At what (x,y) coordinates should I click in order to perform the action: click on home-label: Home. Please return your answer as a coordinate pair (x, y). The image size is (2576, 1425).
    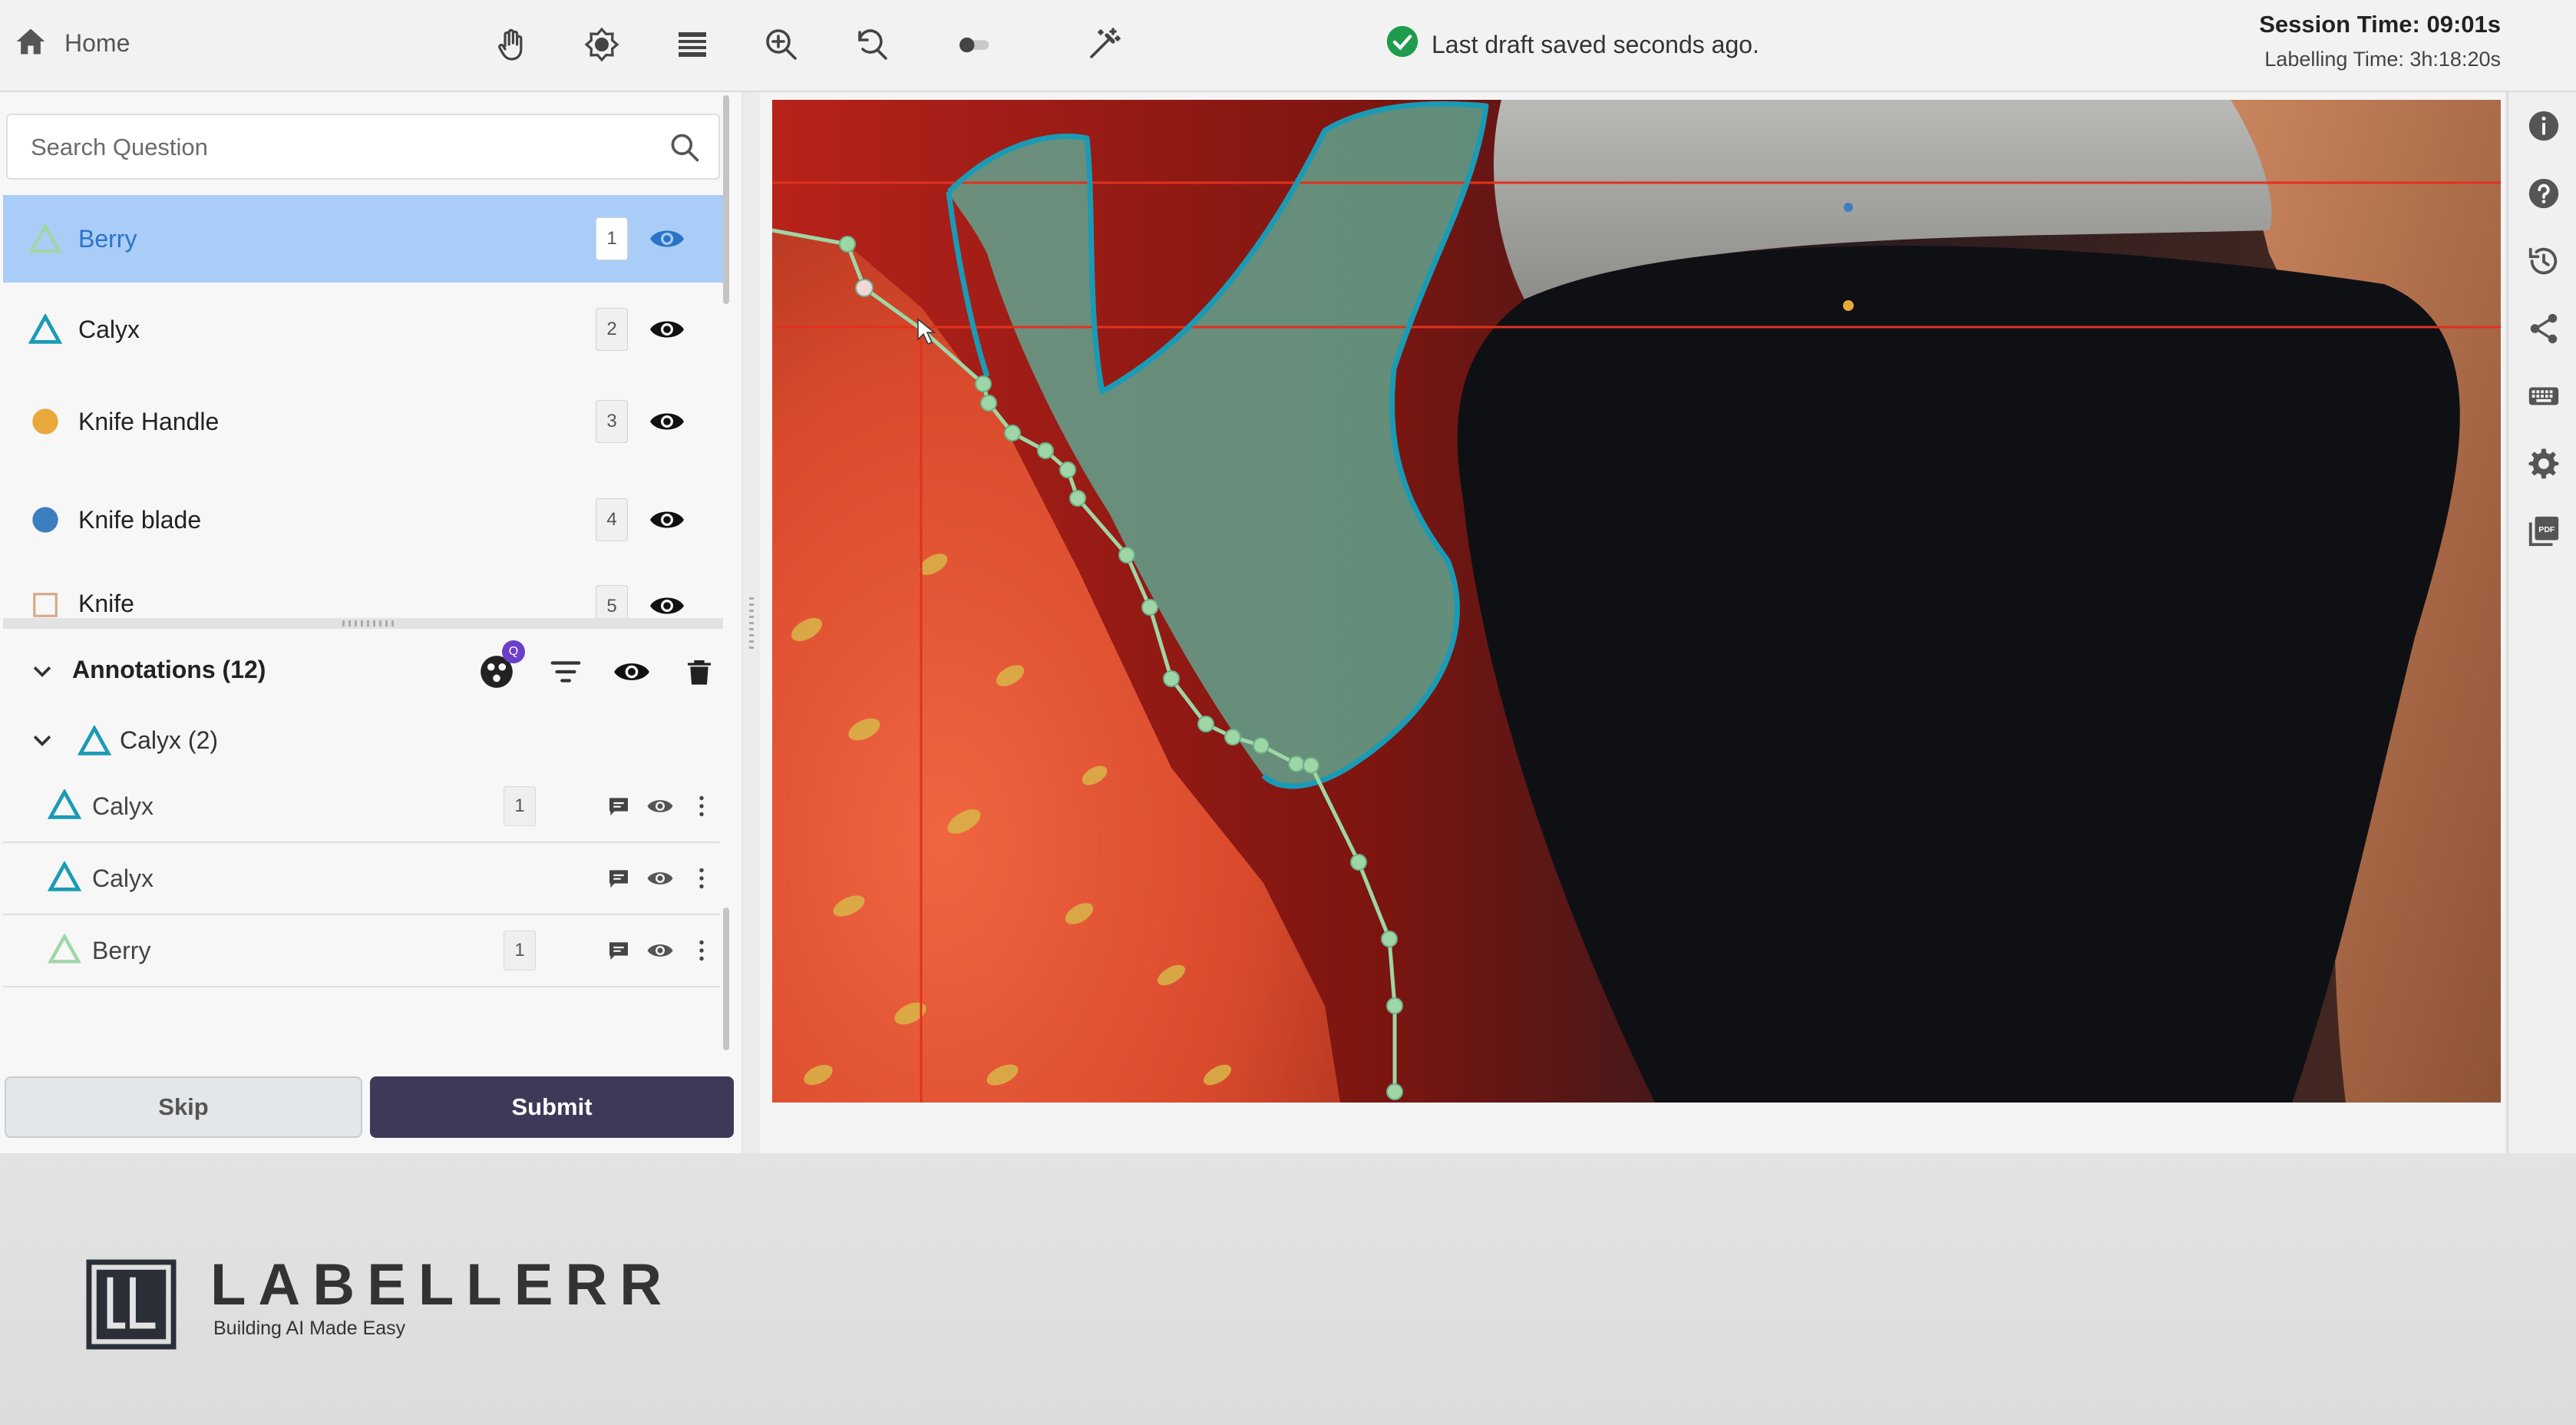
    Looking at the image, I should click on (97, 43).